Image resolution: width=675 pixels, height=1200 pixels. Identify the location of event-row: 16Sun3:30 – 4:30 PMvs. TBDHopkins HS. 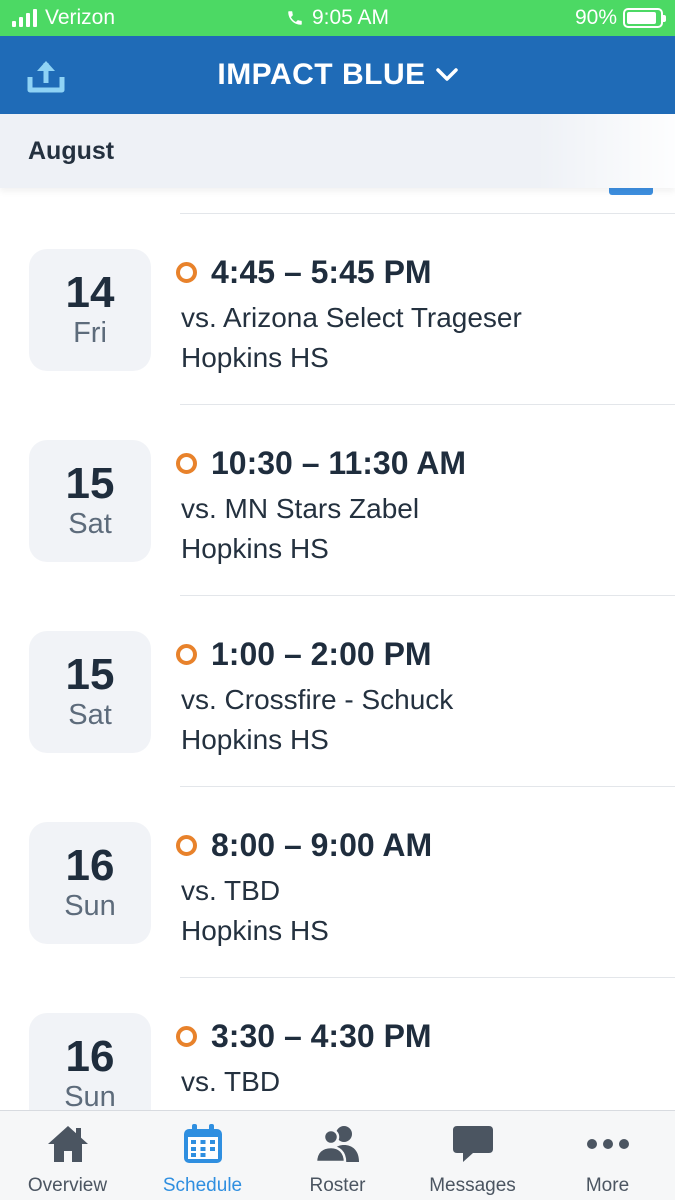
(337, 1044).